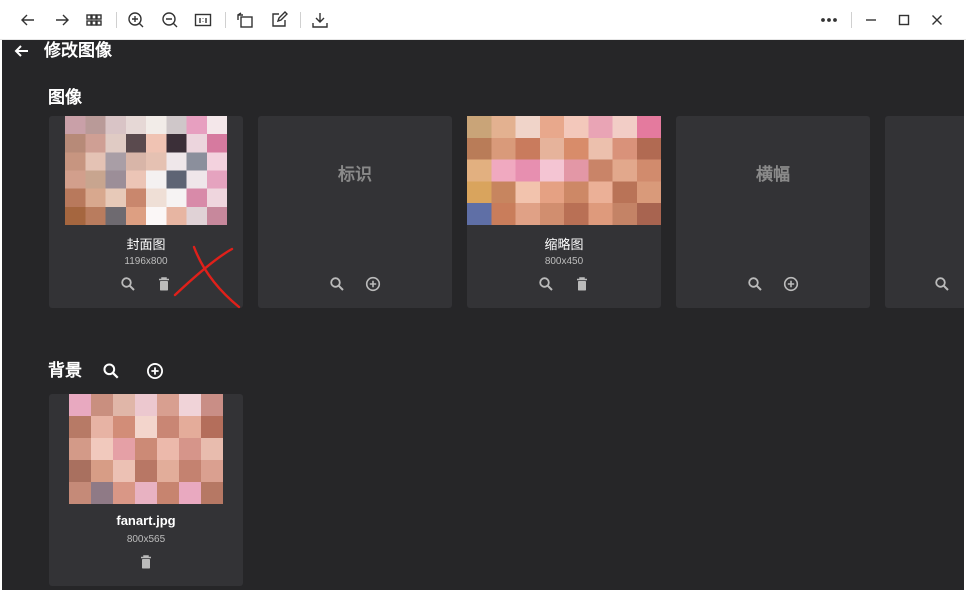 The width and height of the screenshot is (966, 592). What do you see at coordinates (146, 170) in the screenshot?
I see `primary-thumbnail` at bounding box center [146, 170].